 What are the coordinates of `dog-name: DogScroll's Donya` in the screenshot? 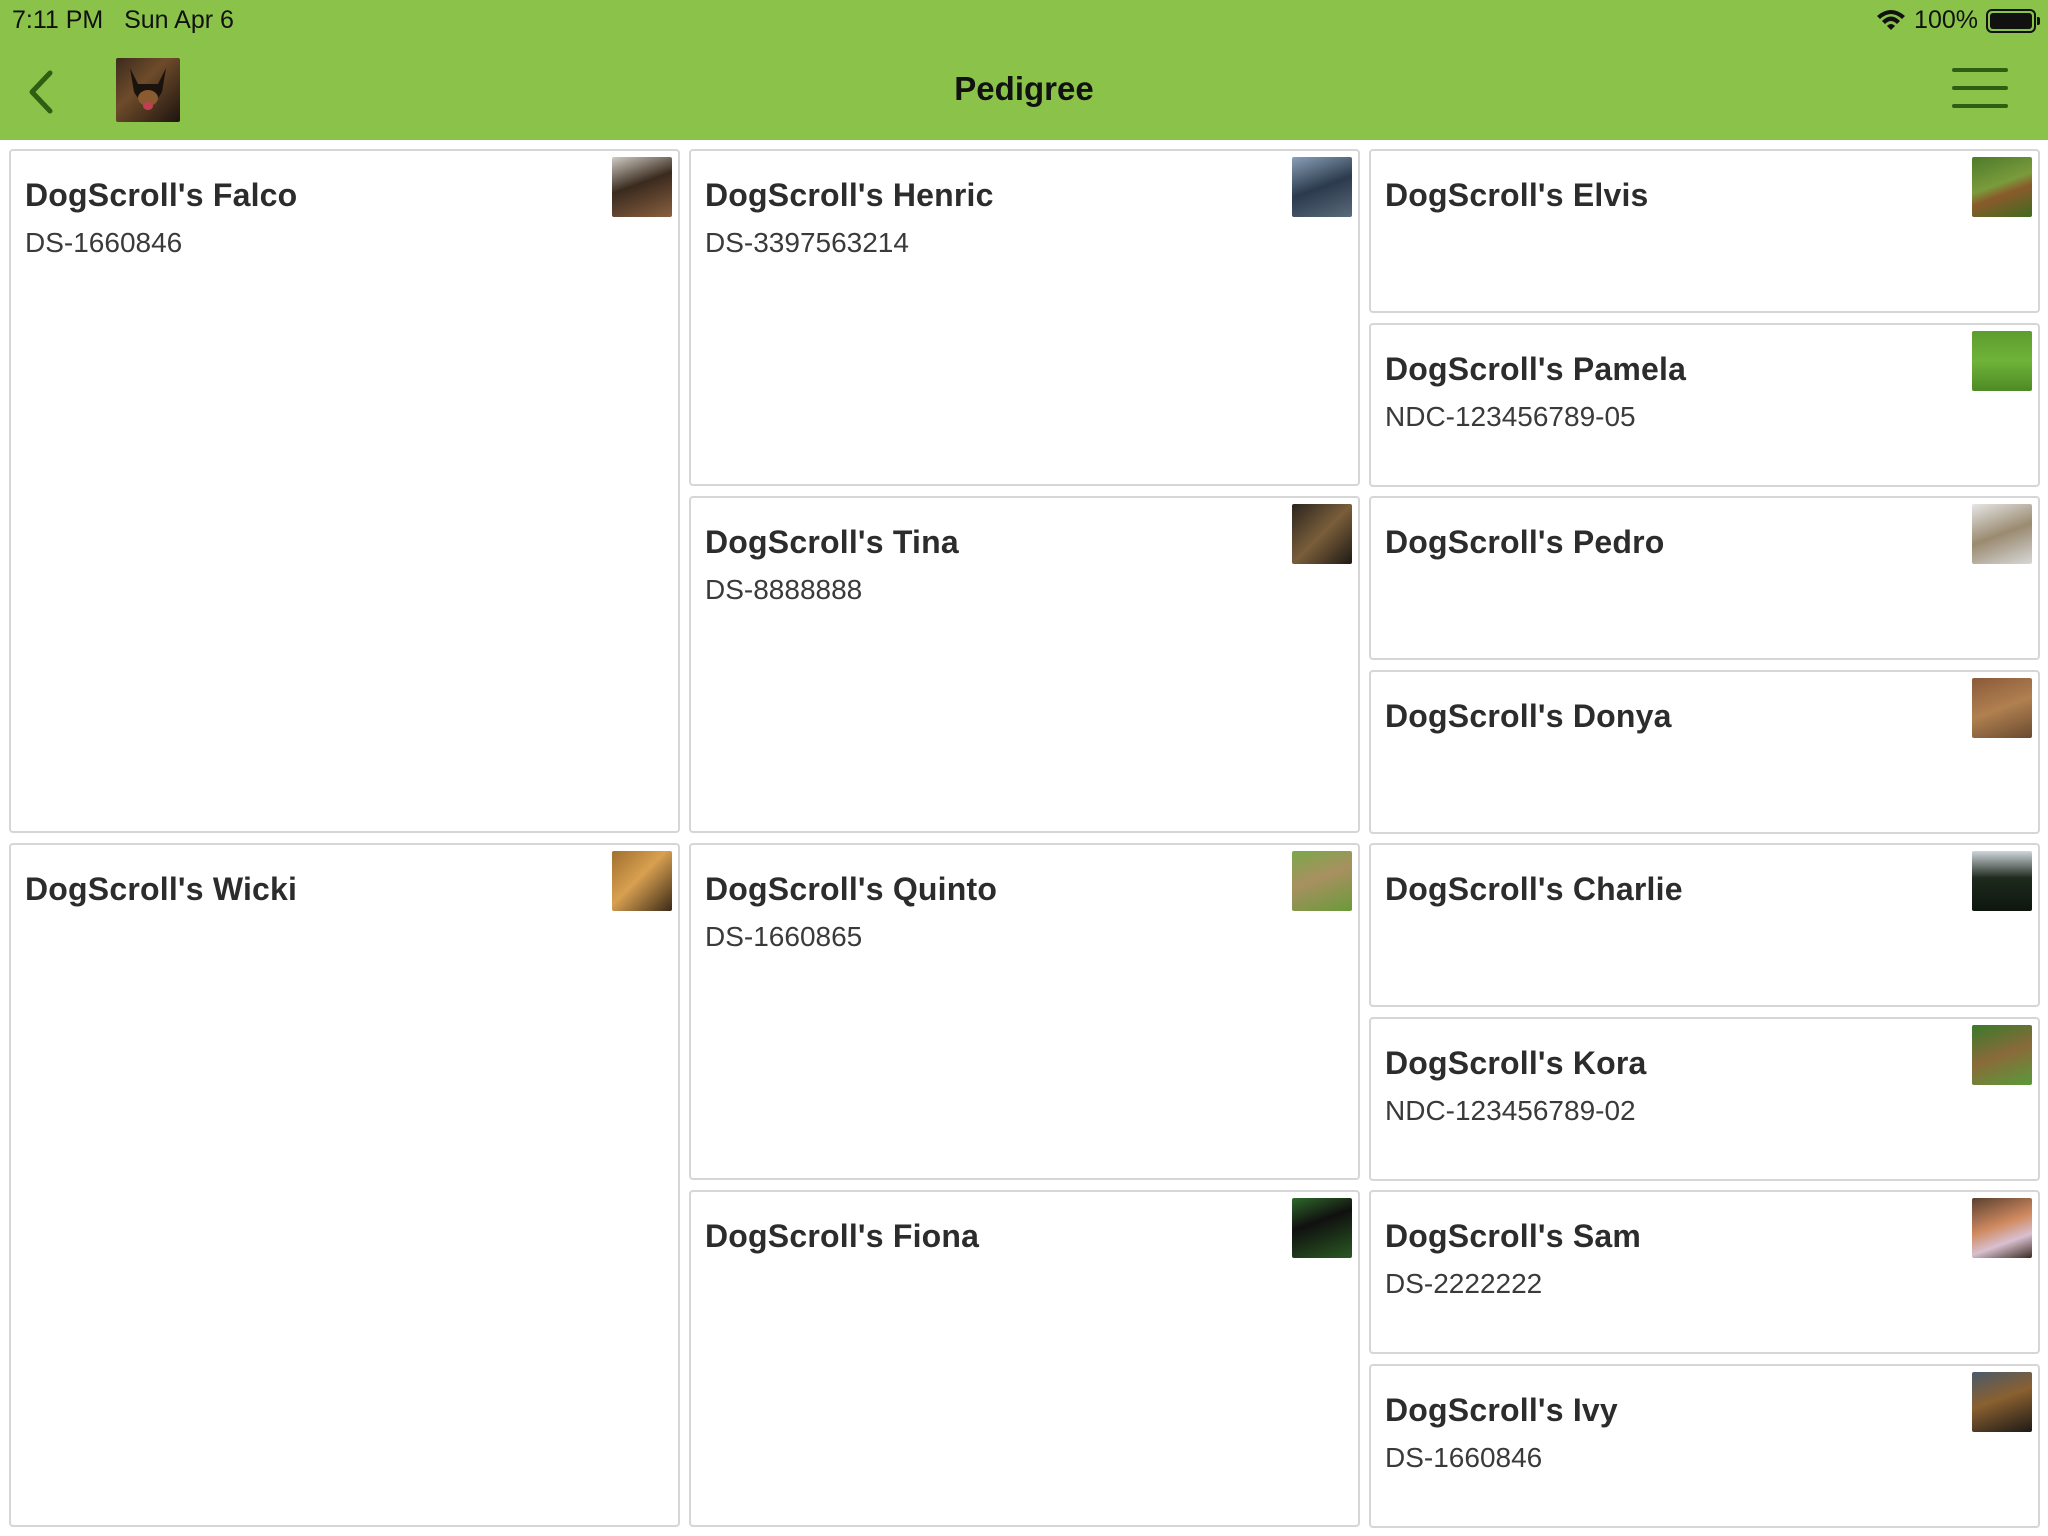 It's located at (1528, 716).